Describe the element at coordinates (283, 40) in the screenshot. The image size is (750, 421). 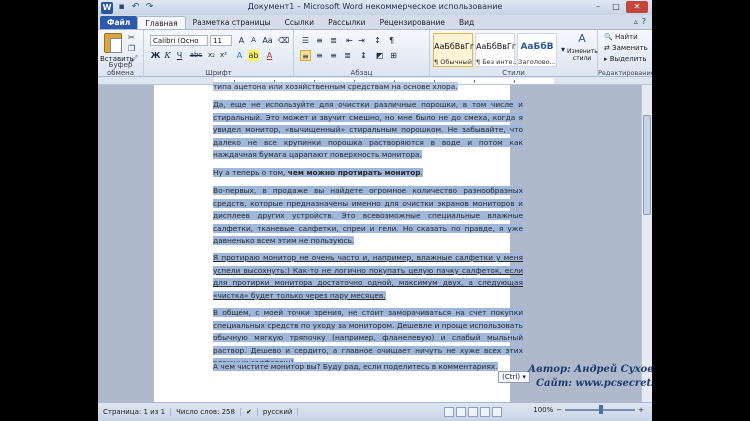
I see `clear-format-icon: ⌫` at that location.